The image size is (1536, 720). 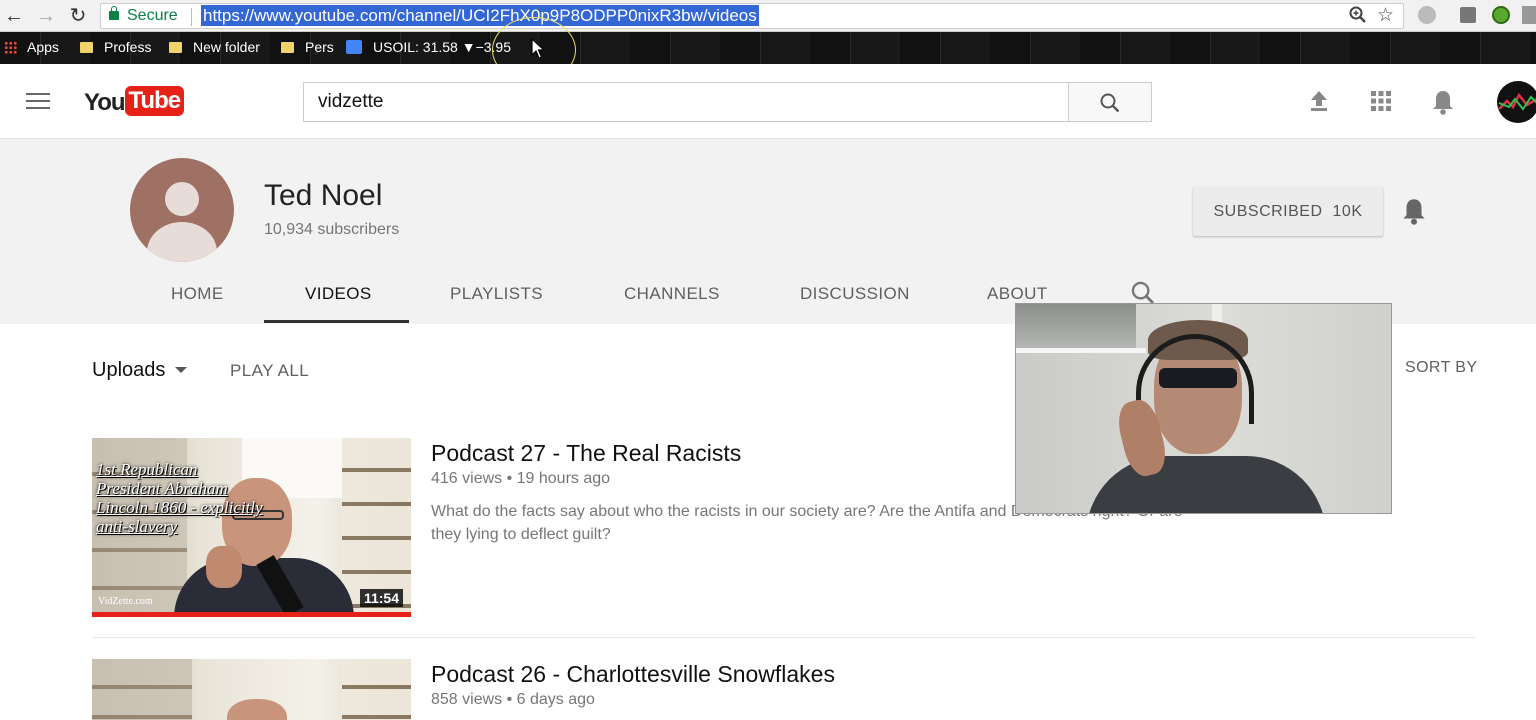 What do you see at coordinates (197, 294) in the screenshot?
I see `tab-home: HOME` at bounding box center [197, 294].